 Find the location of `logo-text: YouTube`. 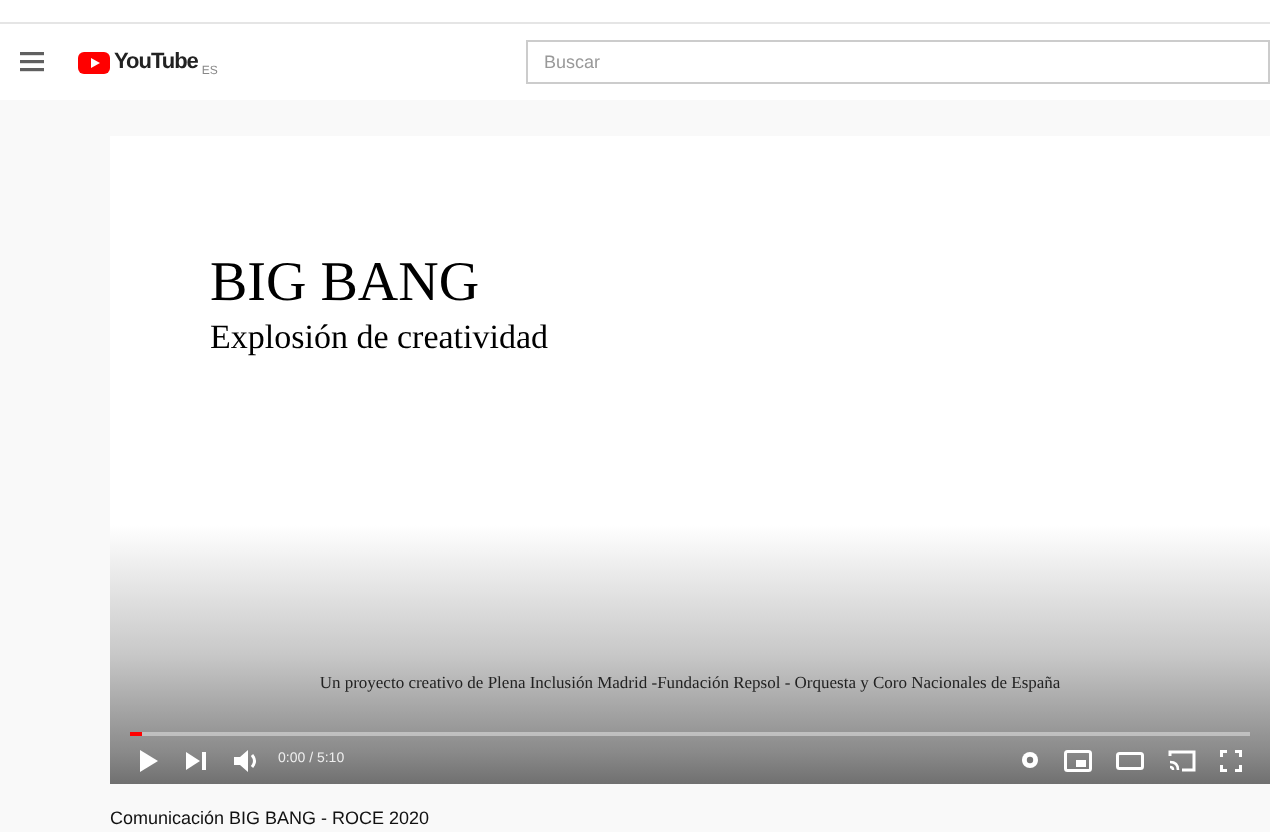

logo-text: YouTube is located at coordinates (156, 62).